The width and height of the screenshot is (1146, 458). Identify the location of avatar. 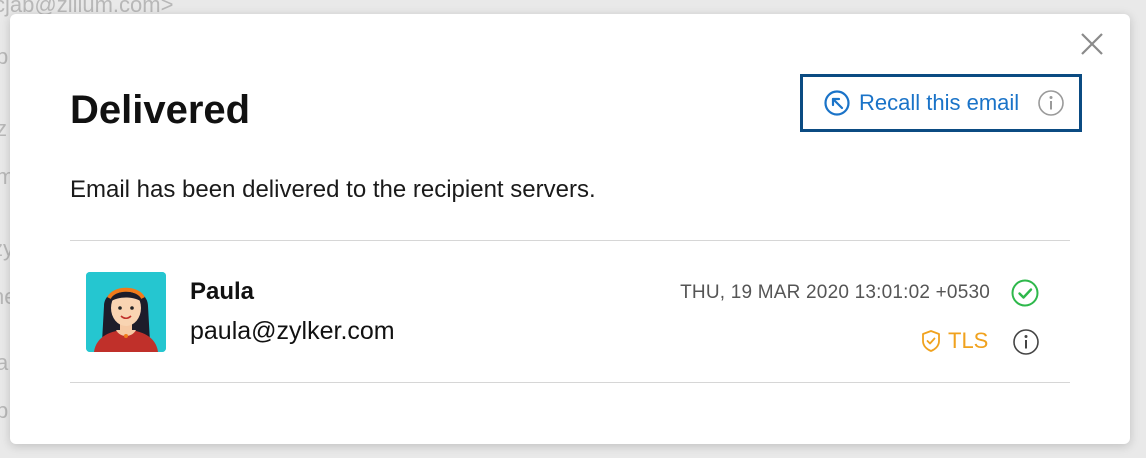
(126, 312).